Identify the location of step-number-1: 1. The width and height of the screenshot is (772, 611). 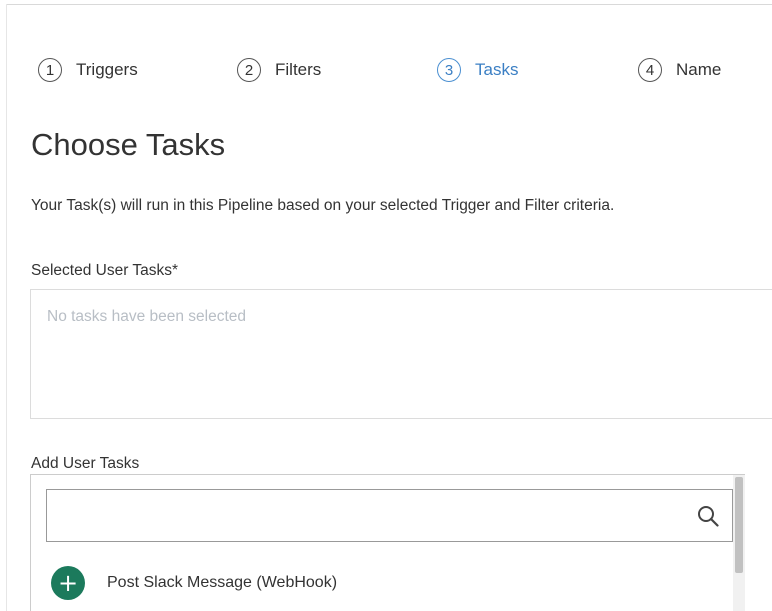
(50, 70).